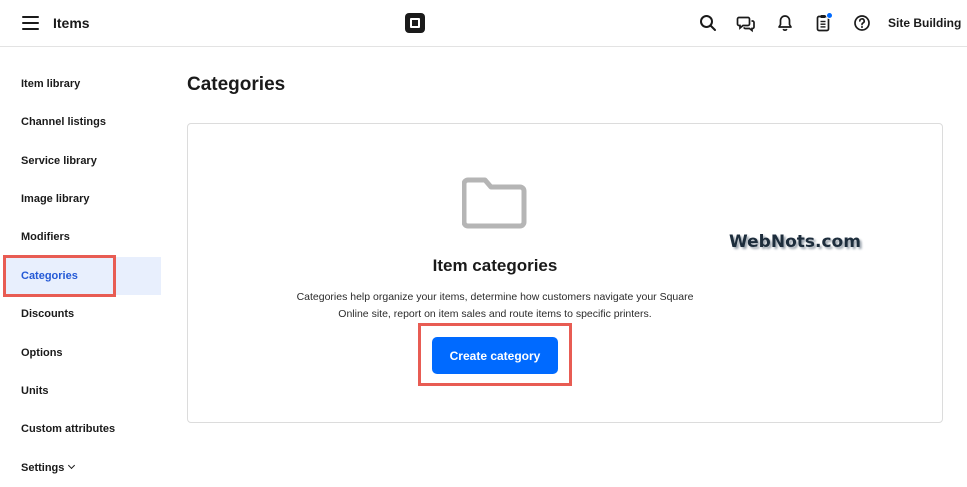 The image size is (967, 487). What do you see at coordinates (236, 84) in the screenshot?
I see `page-title: Categories` at bounding box center [236, 84].